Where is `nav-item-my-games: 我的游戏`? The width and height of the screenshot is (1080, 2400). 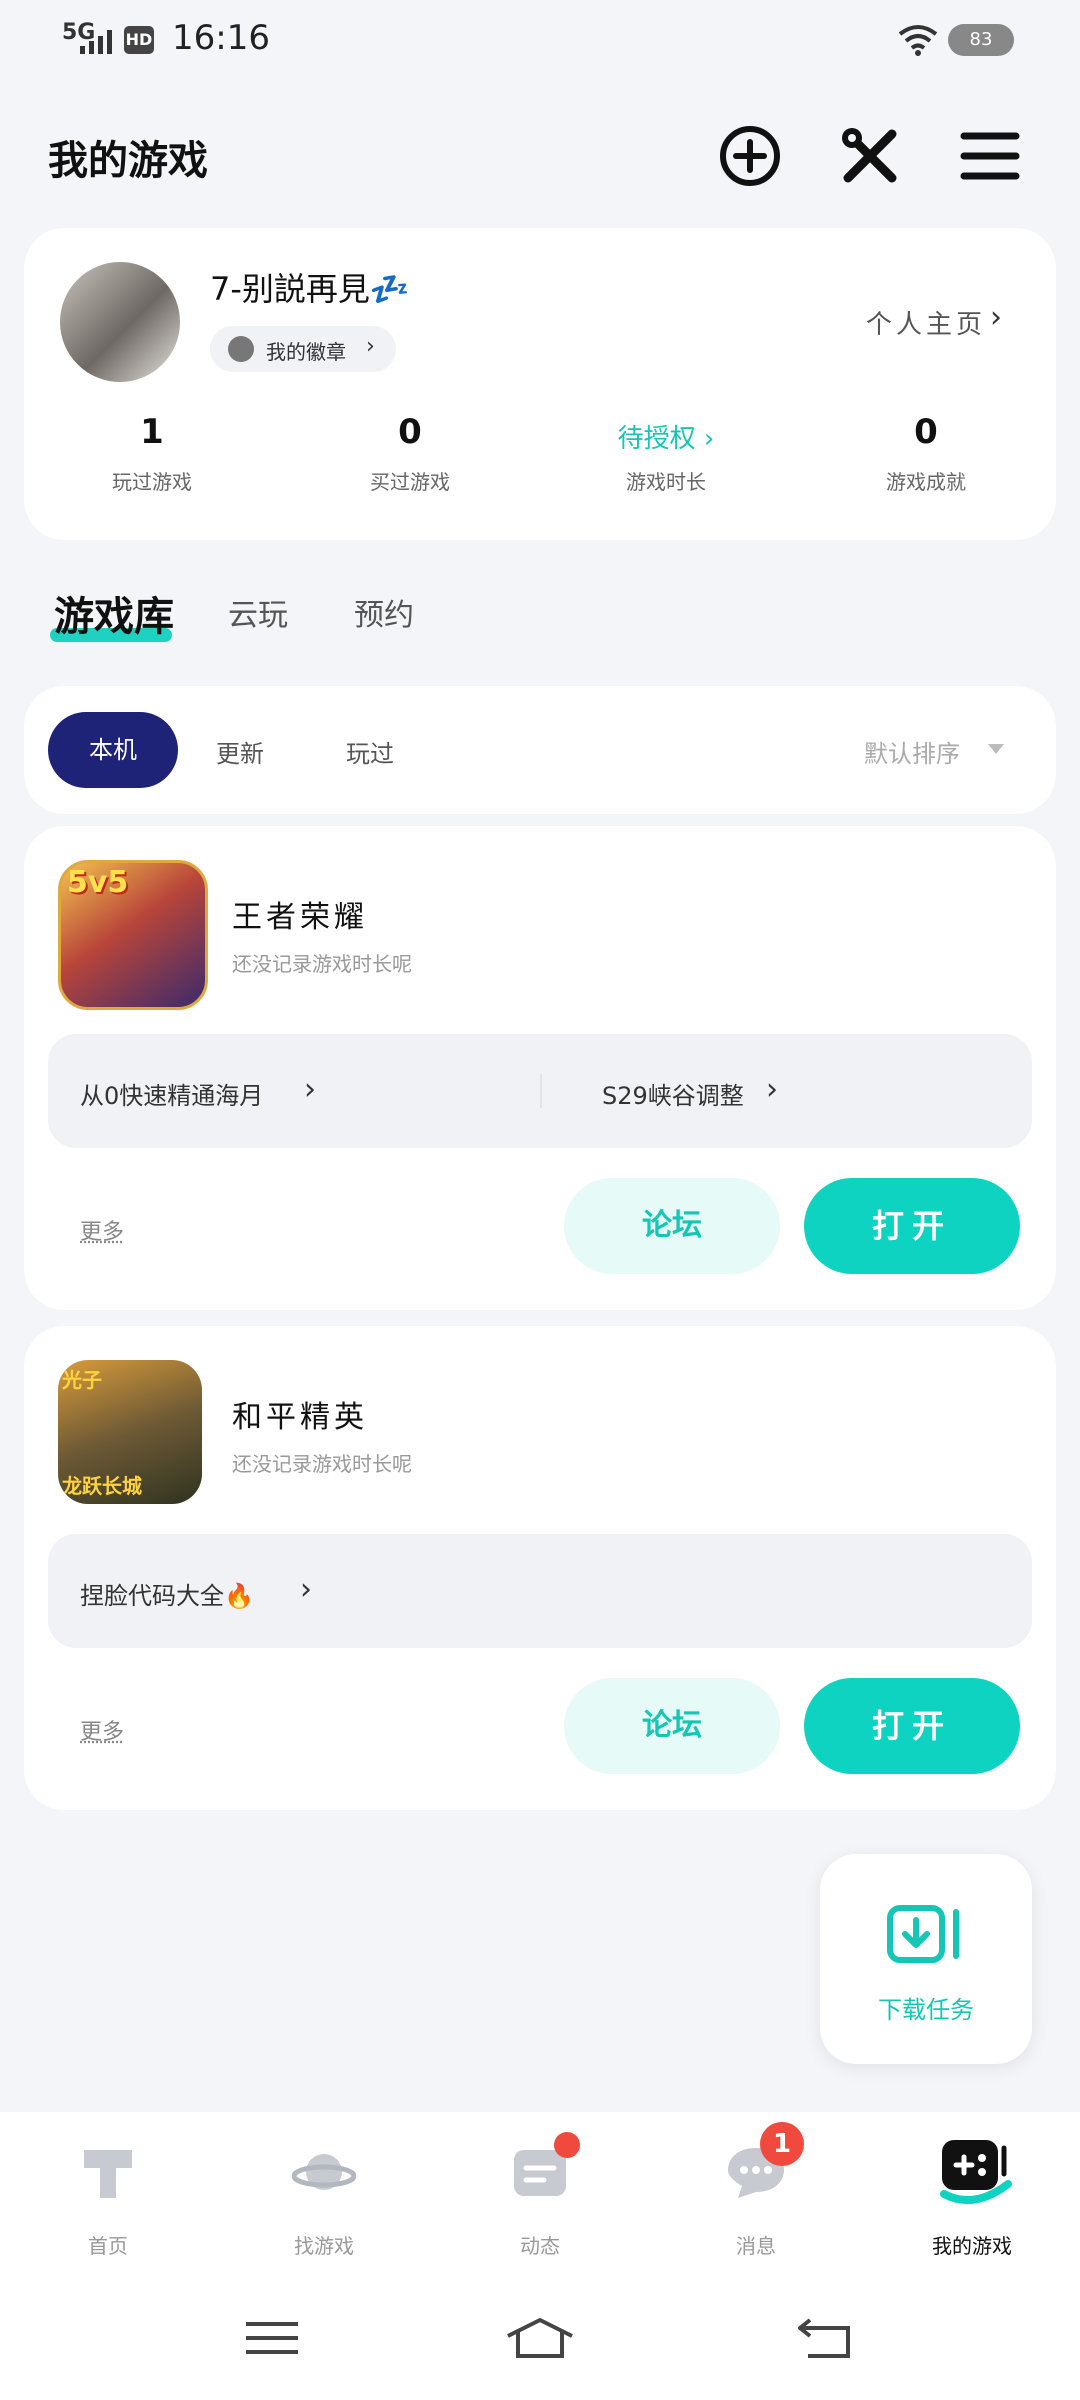
nav-item-my-games: 我的游戏 is located at coordinates (972, 2205).